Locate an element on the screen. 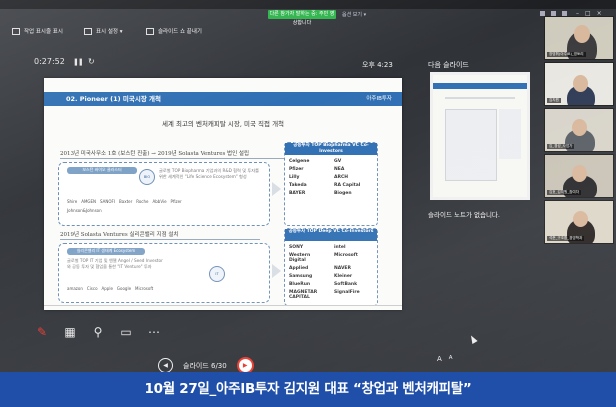  participant-tile: 김지원 is located at coordinates (579, 84).